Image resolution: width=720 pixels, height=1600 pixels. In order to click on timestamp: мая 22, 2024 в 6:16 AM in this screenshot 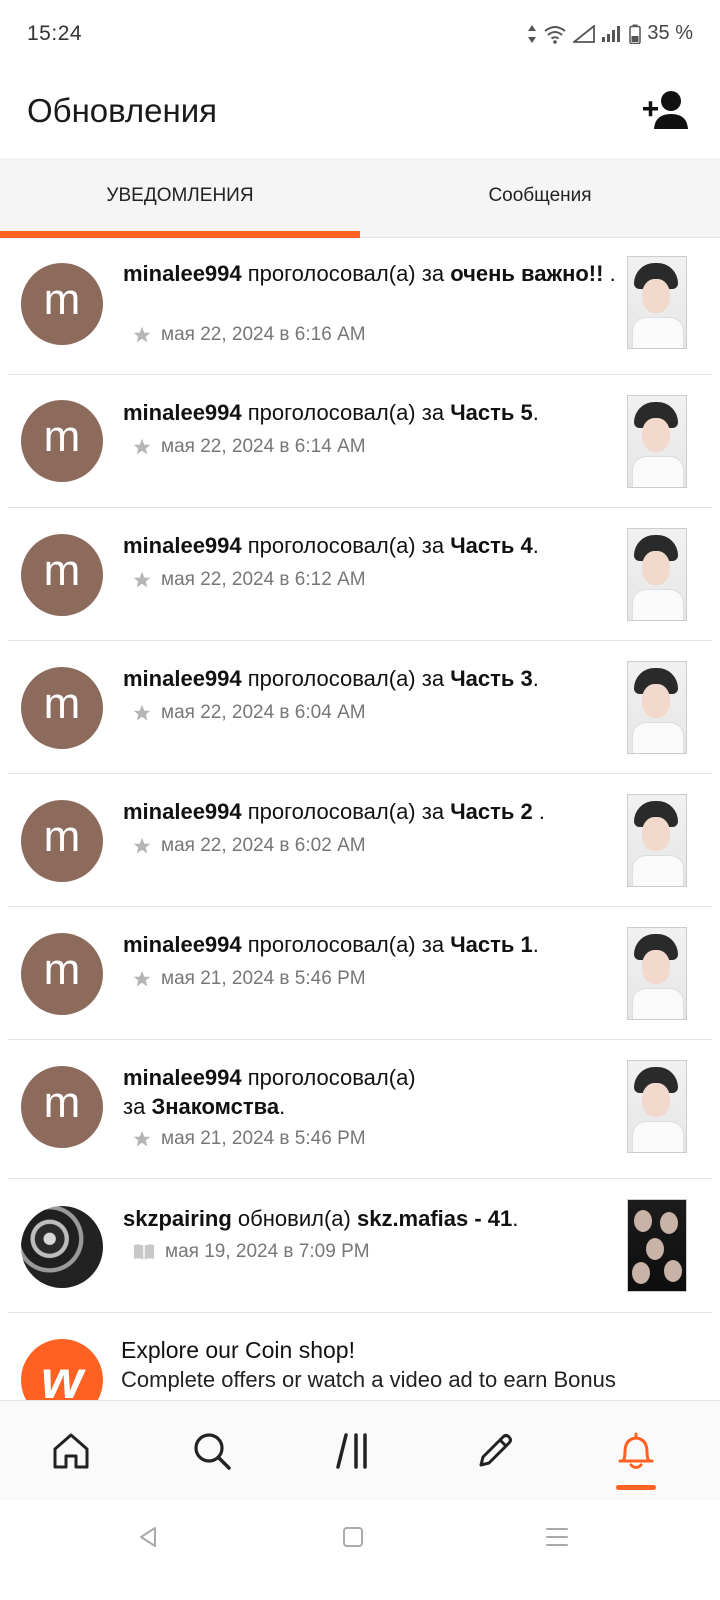, I will do `click(263, 334)`.